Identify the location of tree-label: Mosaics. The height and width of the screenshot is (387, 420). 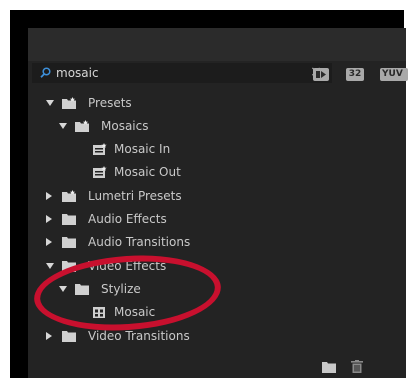
(125, 126).